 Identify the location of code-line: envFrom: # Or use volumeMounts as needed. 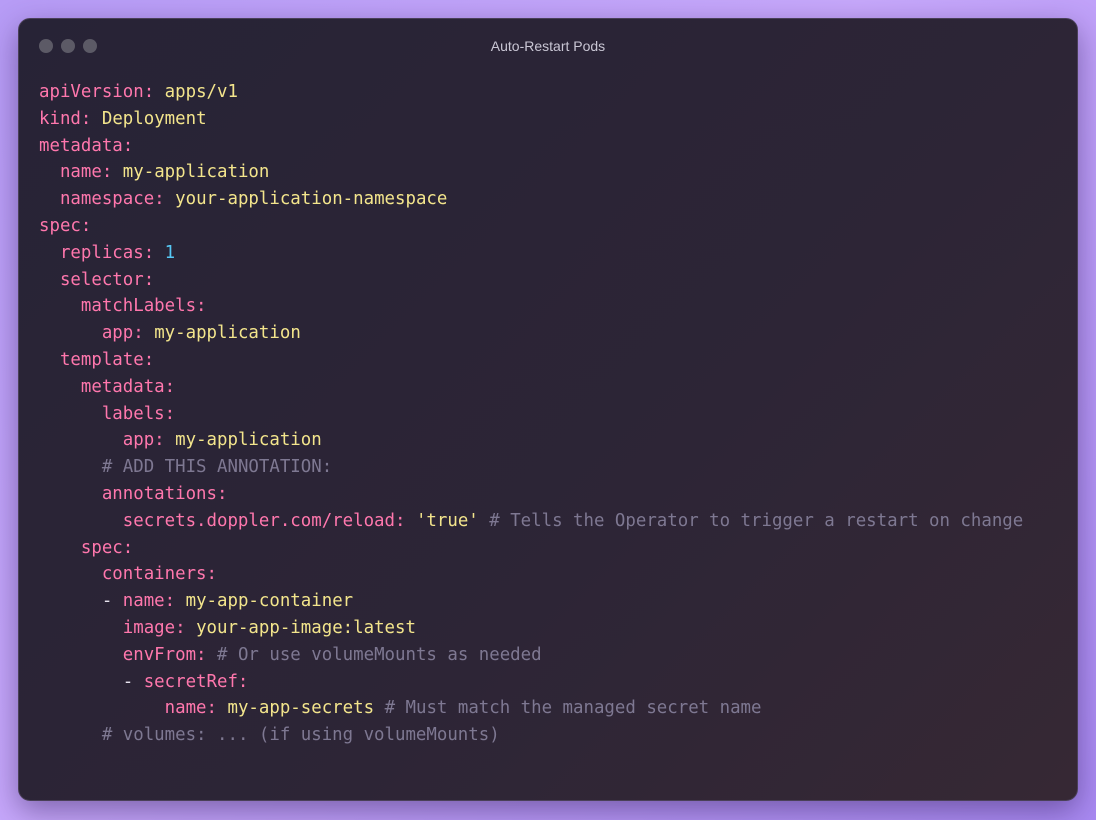
(531, 655).